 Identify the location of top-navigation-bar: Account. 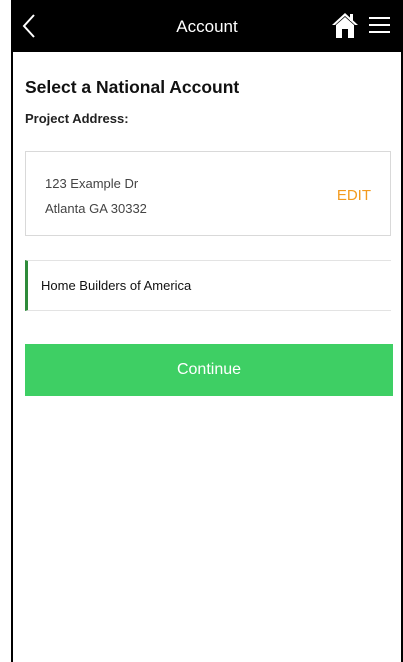
(207, 26).